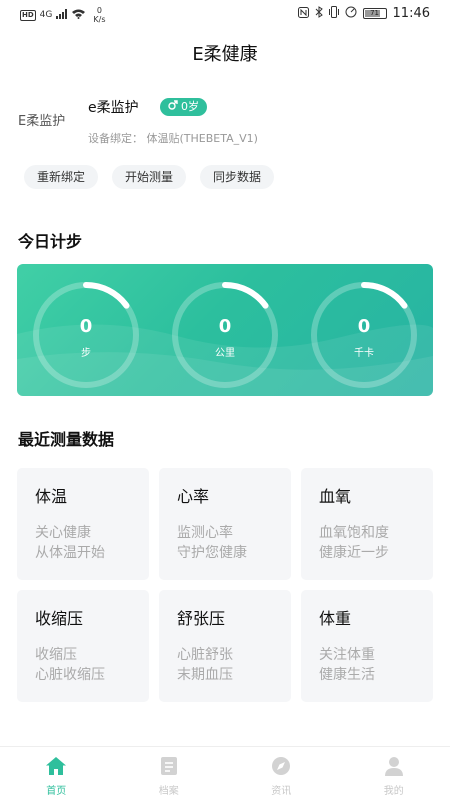 This screenshot has height=800, width=450. Describe the element at coordinates (394, 766) in the screenshot. I see `user-icon` at that location.